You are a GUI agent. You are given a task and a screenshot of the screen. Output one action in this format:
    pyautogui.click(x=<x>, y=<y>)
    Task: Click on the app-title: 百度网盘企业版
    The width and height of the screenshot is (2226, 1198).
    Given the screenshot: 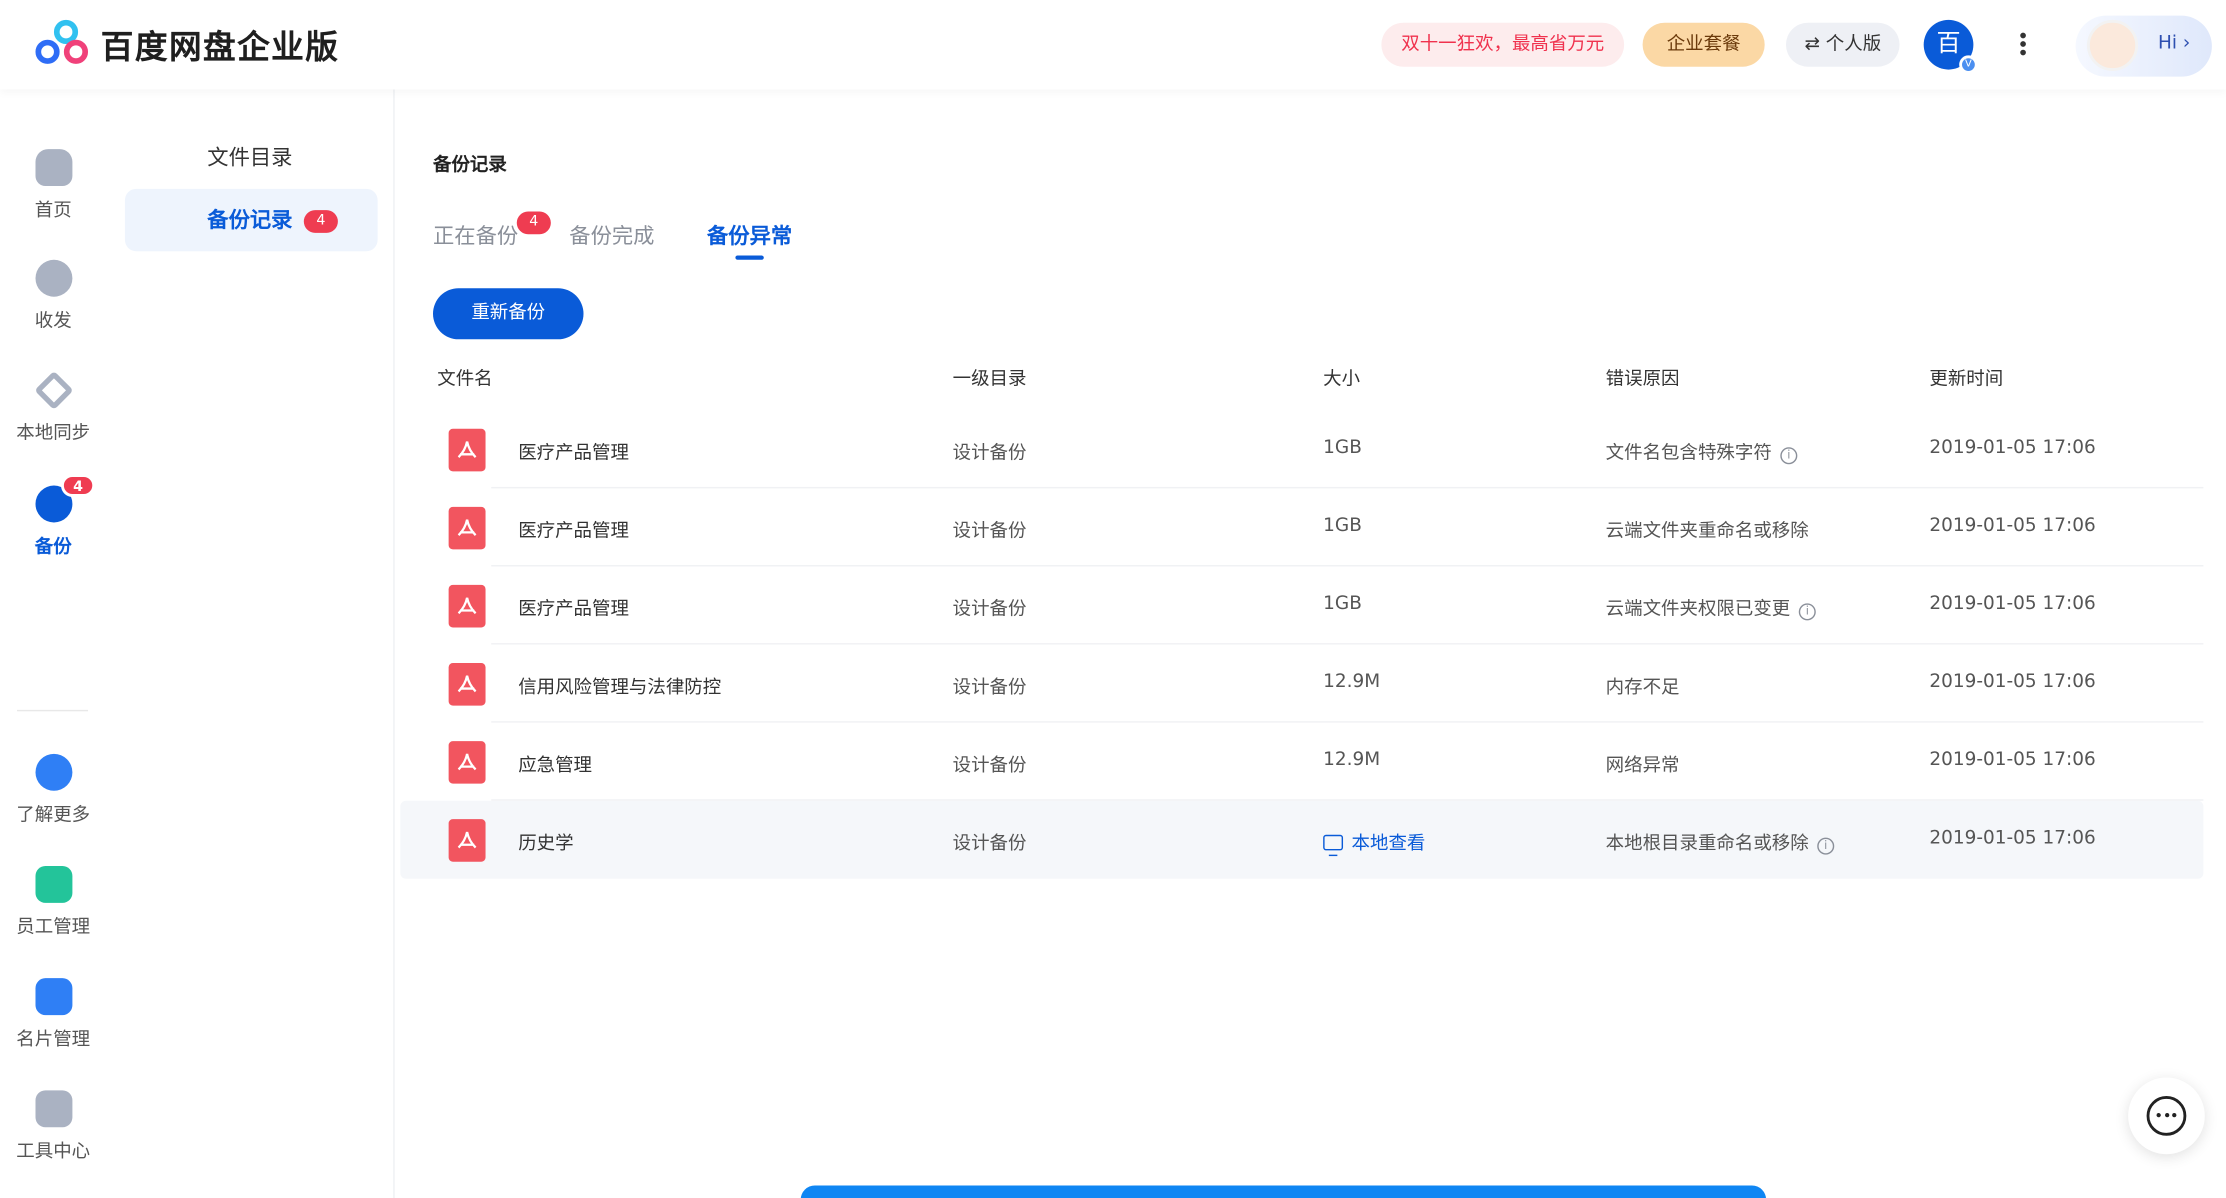 What is the action you would take?
    pyautogui.click(x=220, y=48)
    